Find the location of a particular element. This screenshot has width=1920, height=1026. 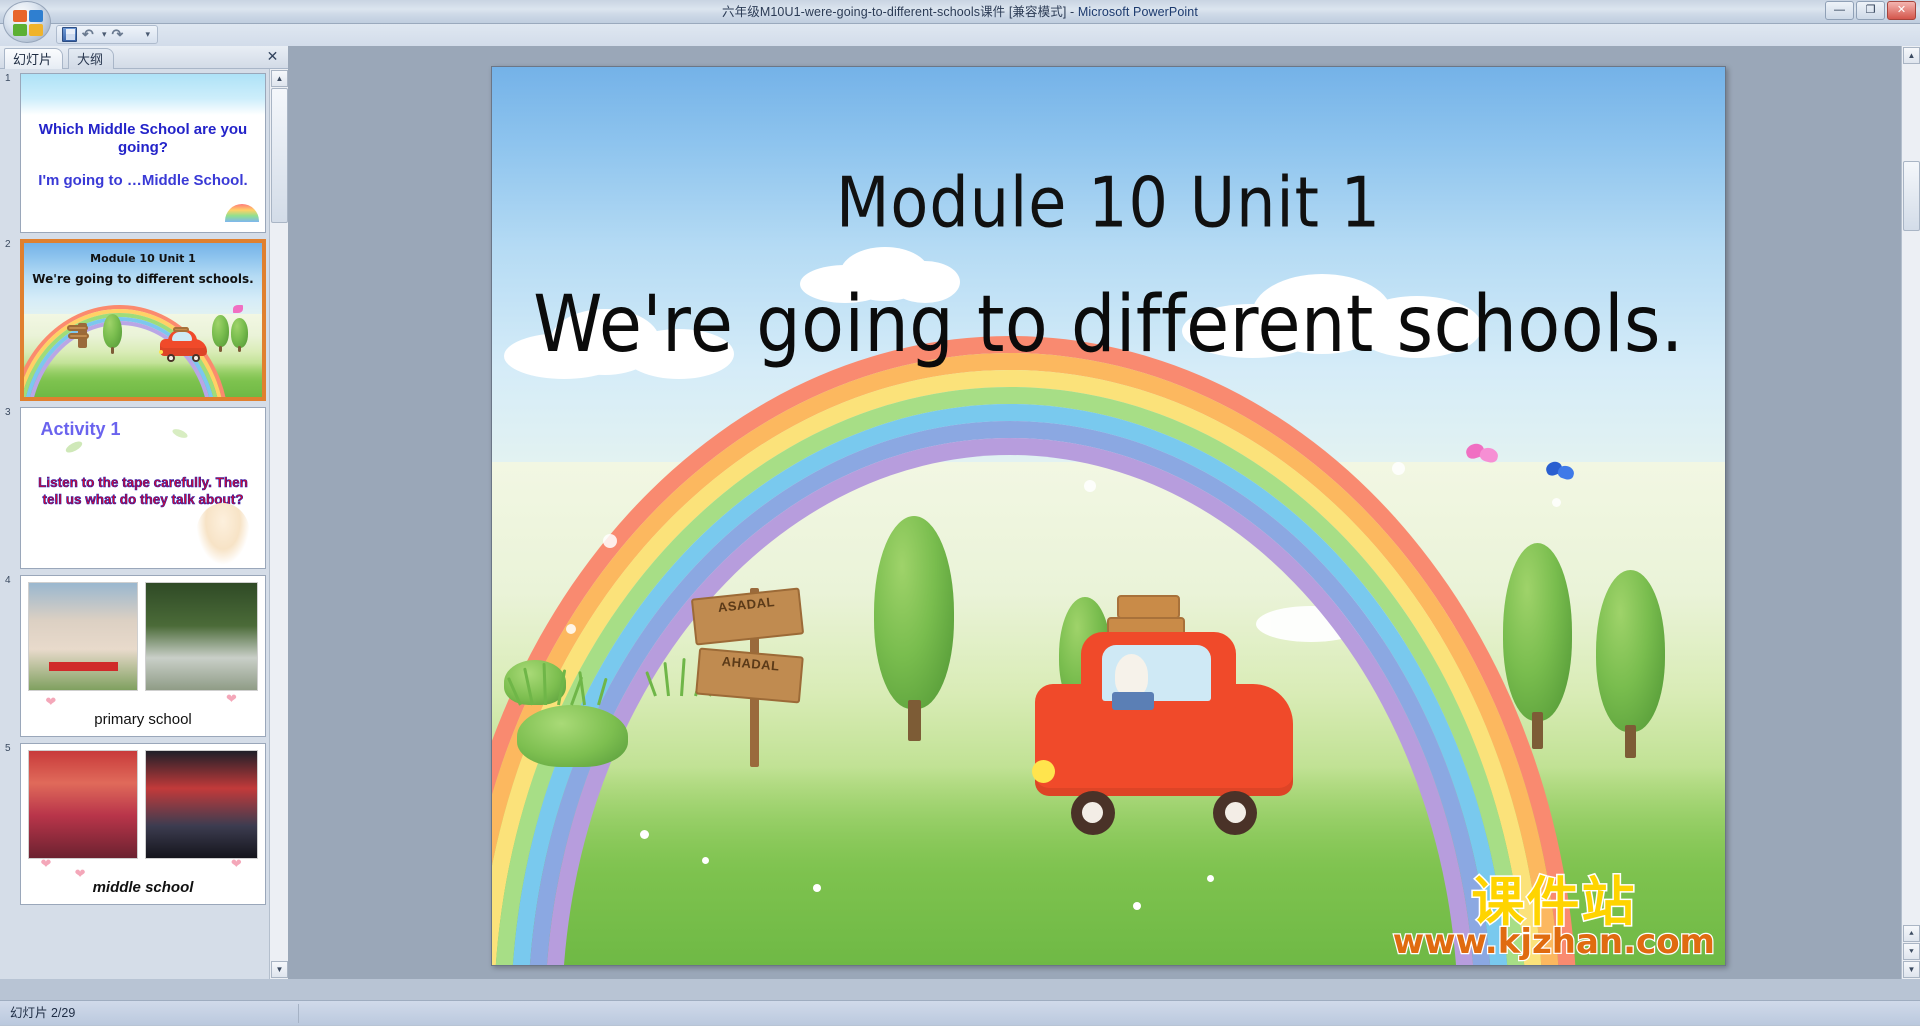

previous-slide-icon: ⯅ is located at coordinates (1911, 933).